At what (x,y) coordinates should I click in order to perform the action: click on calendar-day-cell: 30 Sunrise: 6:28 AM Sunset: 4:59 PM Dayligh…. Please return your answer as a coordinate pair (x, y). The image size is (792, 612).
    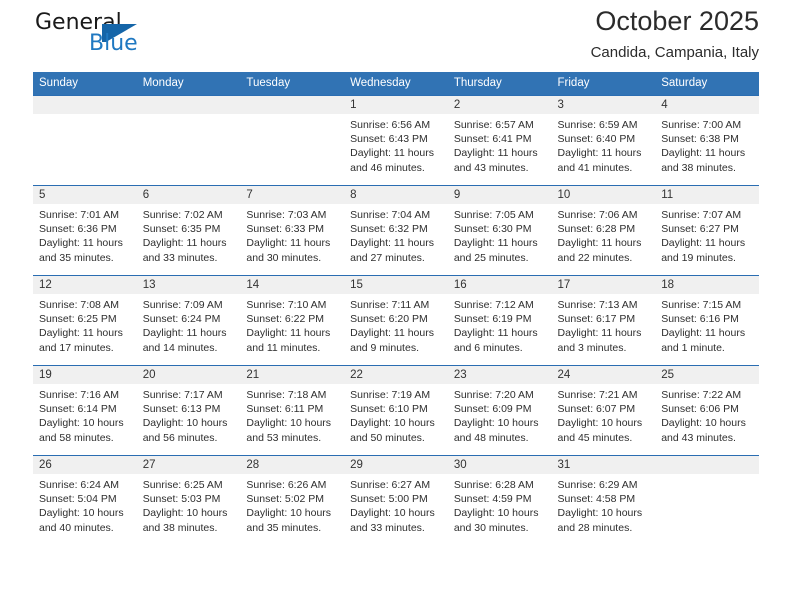
    Looking at the image, I should click on (499, 500).